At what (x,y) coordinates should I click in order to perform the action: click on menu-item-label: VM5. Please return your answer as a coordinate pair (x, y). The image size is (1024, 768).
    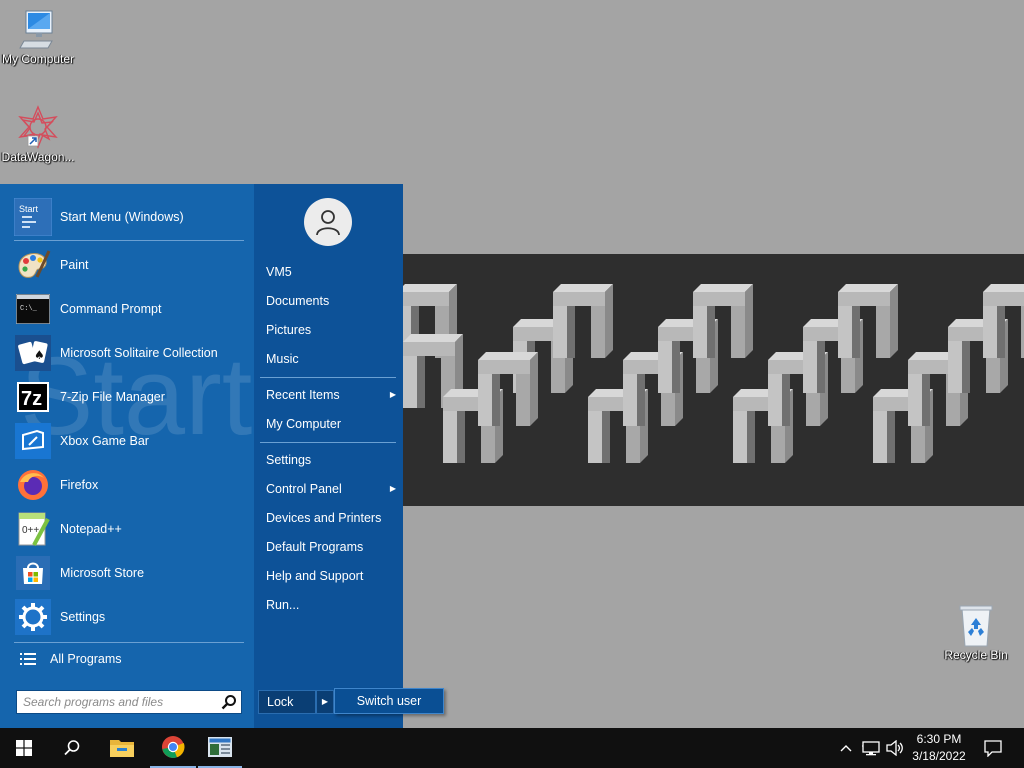
    Looking at the image, I should click on (279, 272).